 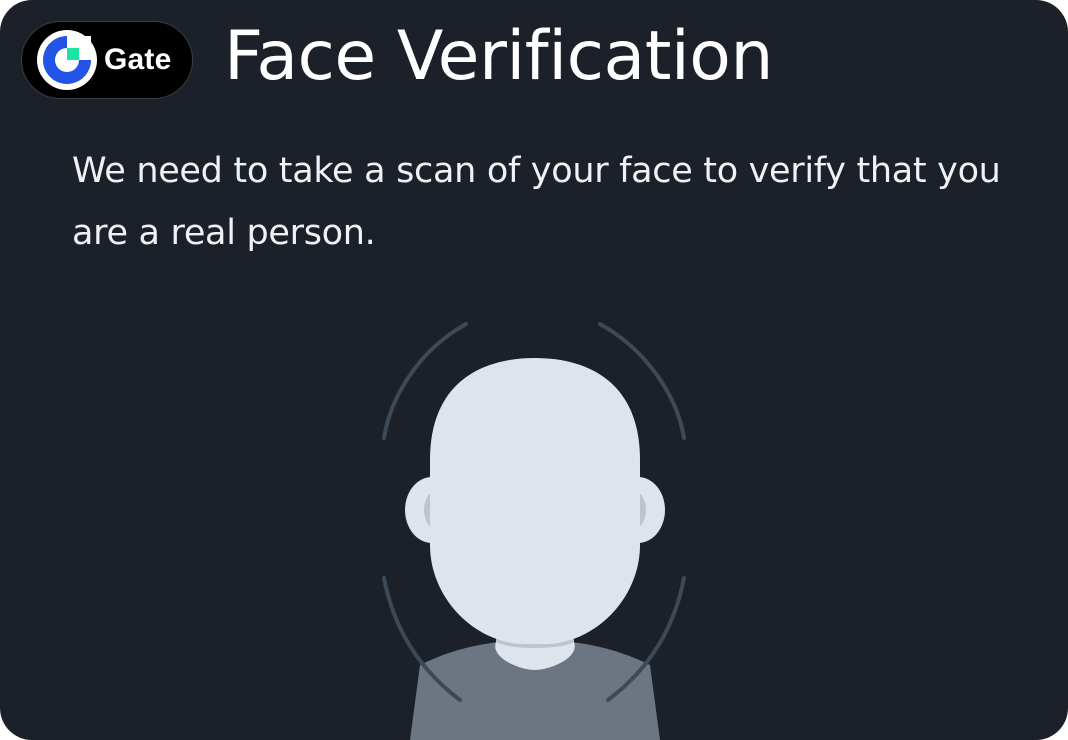 I want to click on brand-badge: Gate, so click(x=107, y=60).